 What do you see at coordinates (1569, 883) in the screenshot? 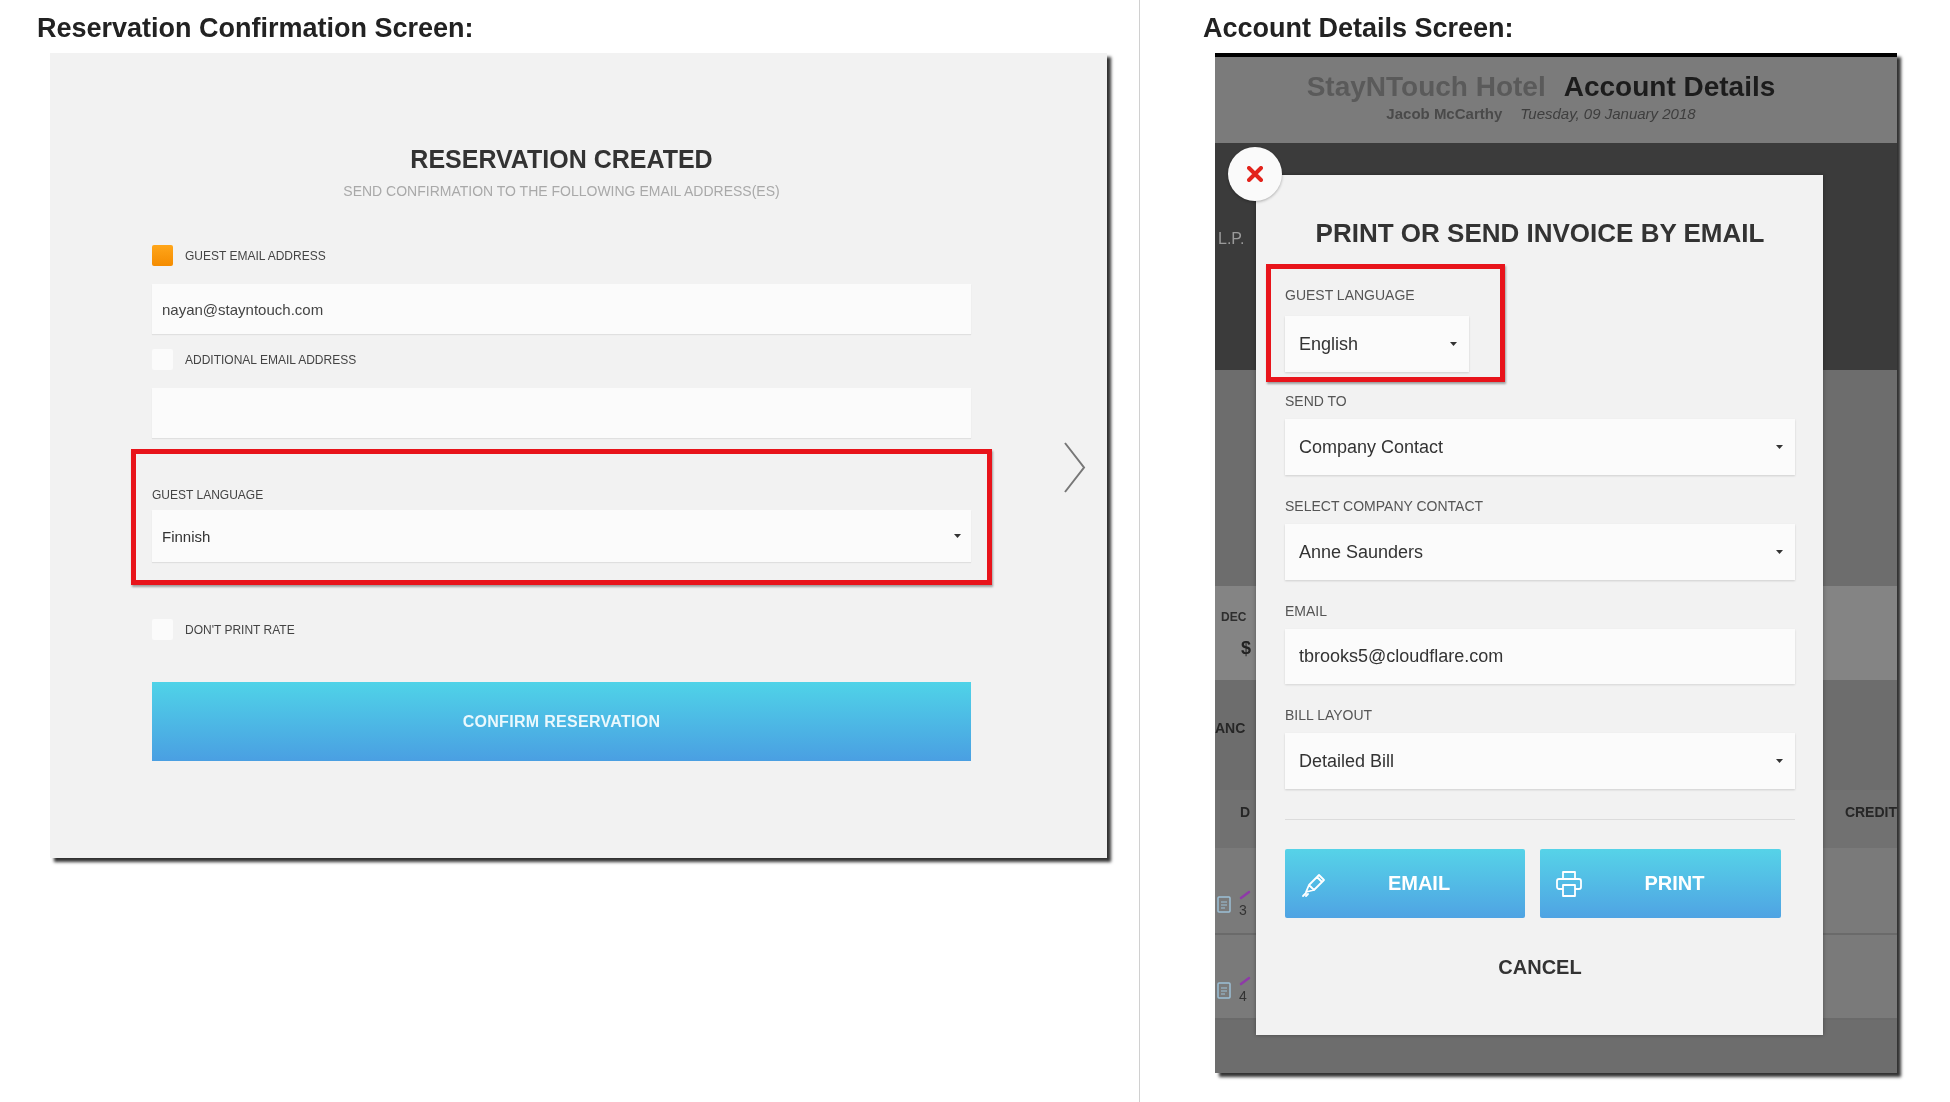
I see `printer-icon` at bounding box center [1569, 883].